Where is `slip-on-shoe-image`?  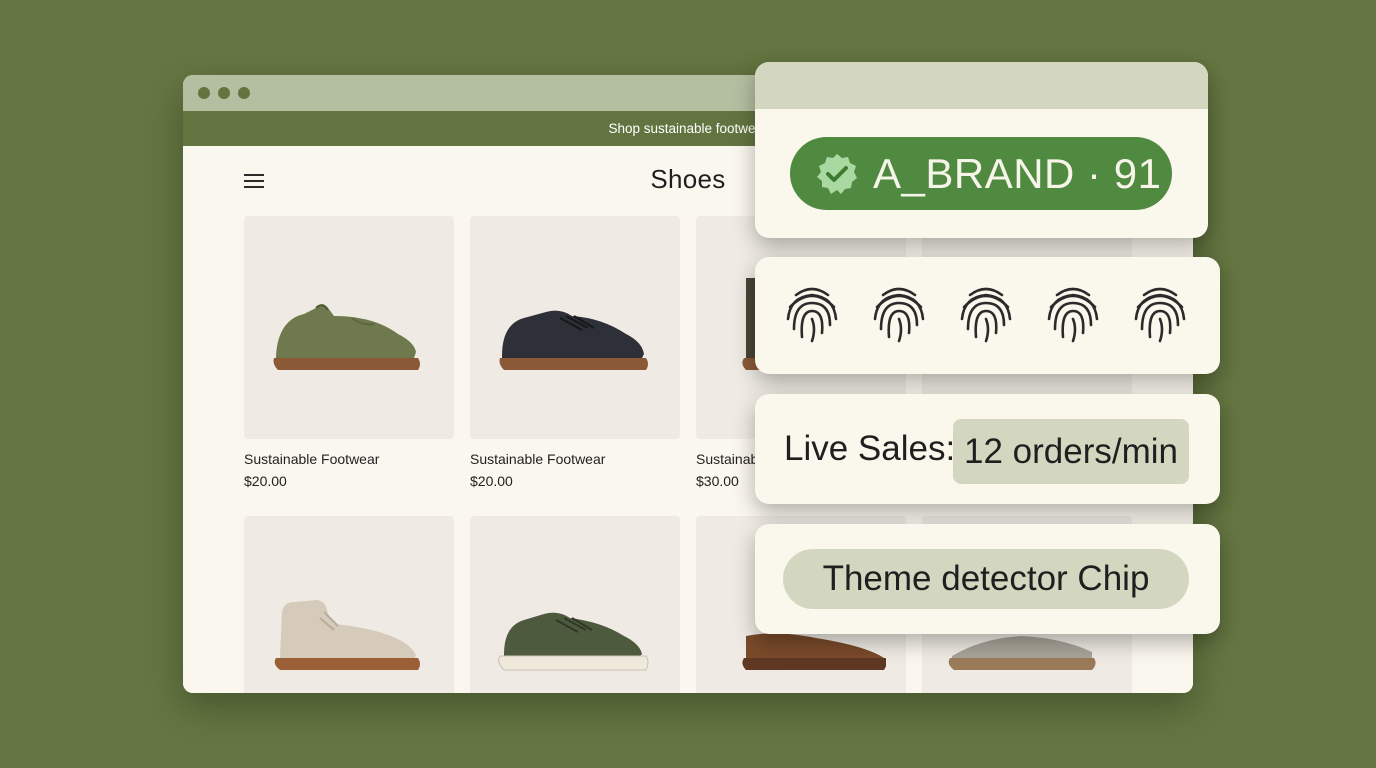
slip-on-shoe-image is located at coordinates (346, 337).